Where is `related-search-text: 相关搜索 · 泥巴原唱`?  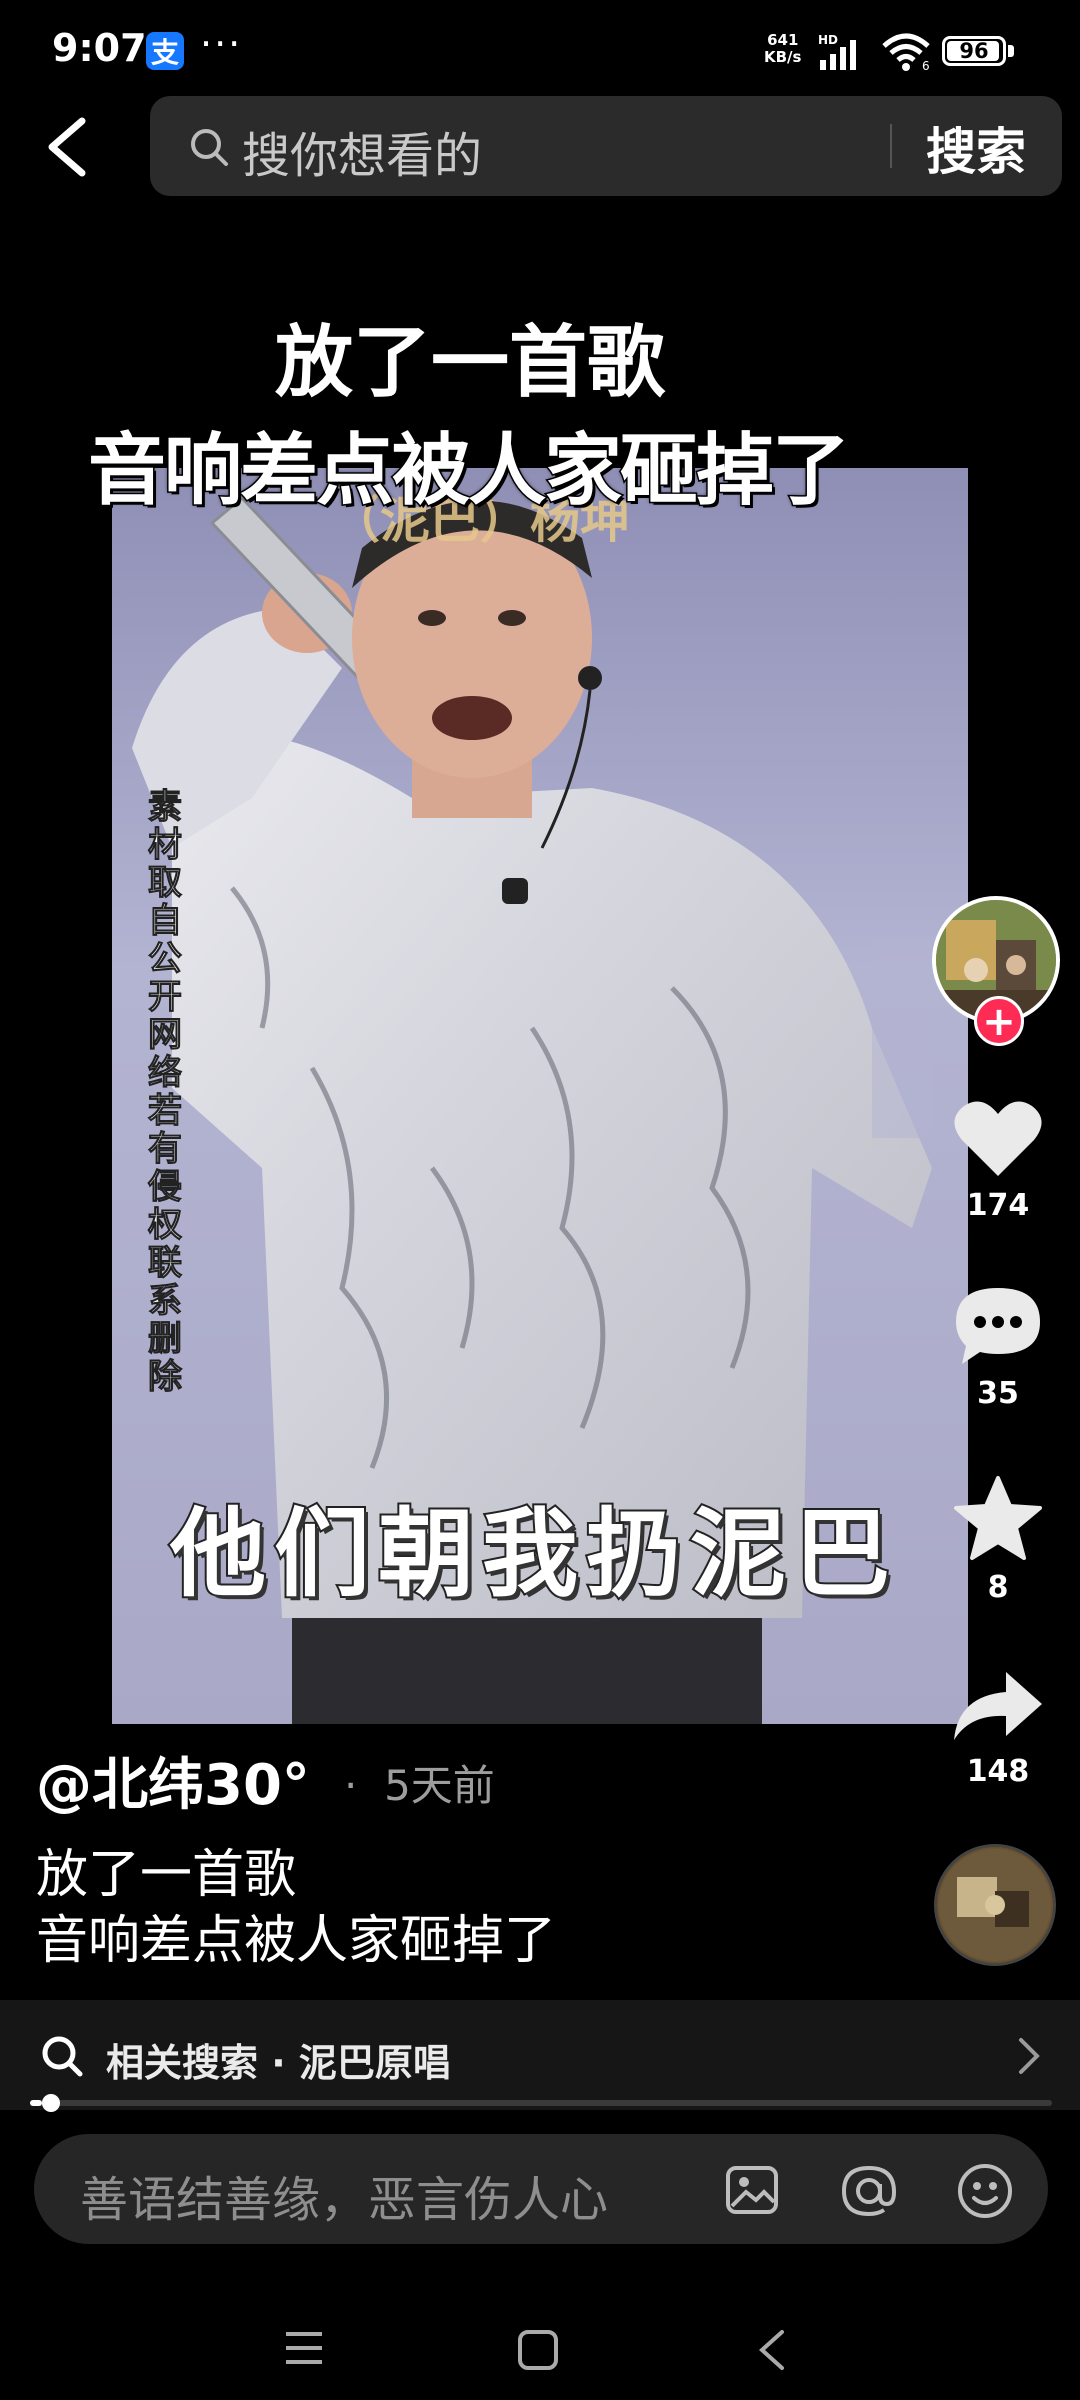 related-search-text: 相关搜索 · 泥巴原唱 is located at coordinates (278, 2063).